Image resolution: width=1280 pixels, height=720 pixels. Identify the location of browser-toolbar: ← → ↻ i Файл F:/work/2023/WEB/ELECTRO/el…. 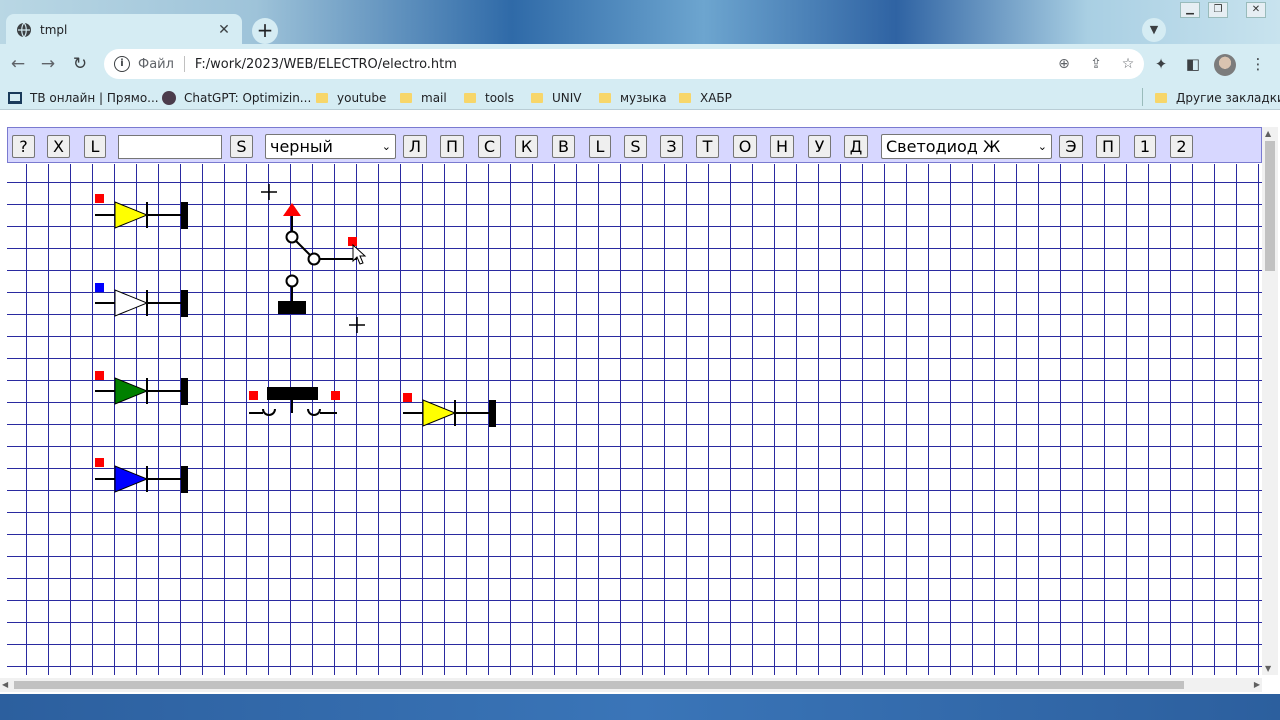
(640, 64).